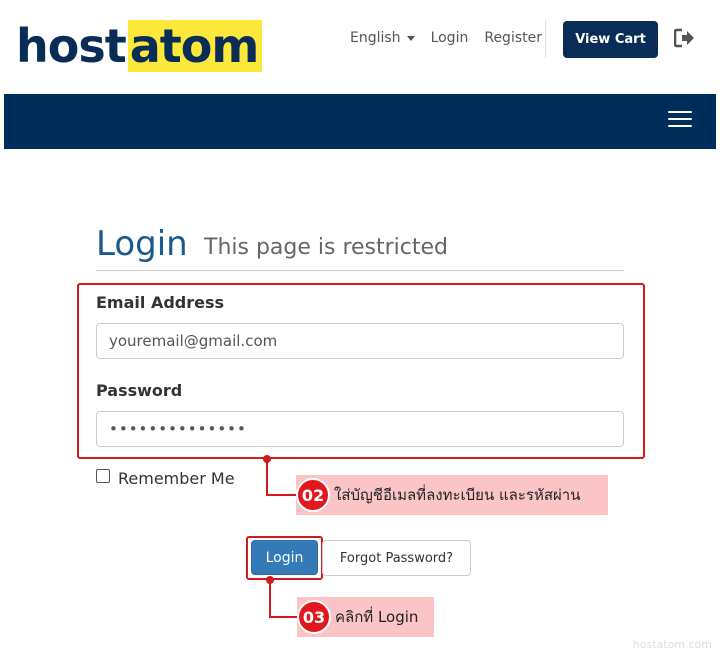  I want to click on annotation-step-03: 03 คลิกที่ Login, so click(365, 617).